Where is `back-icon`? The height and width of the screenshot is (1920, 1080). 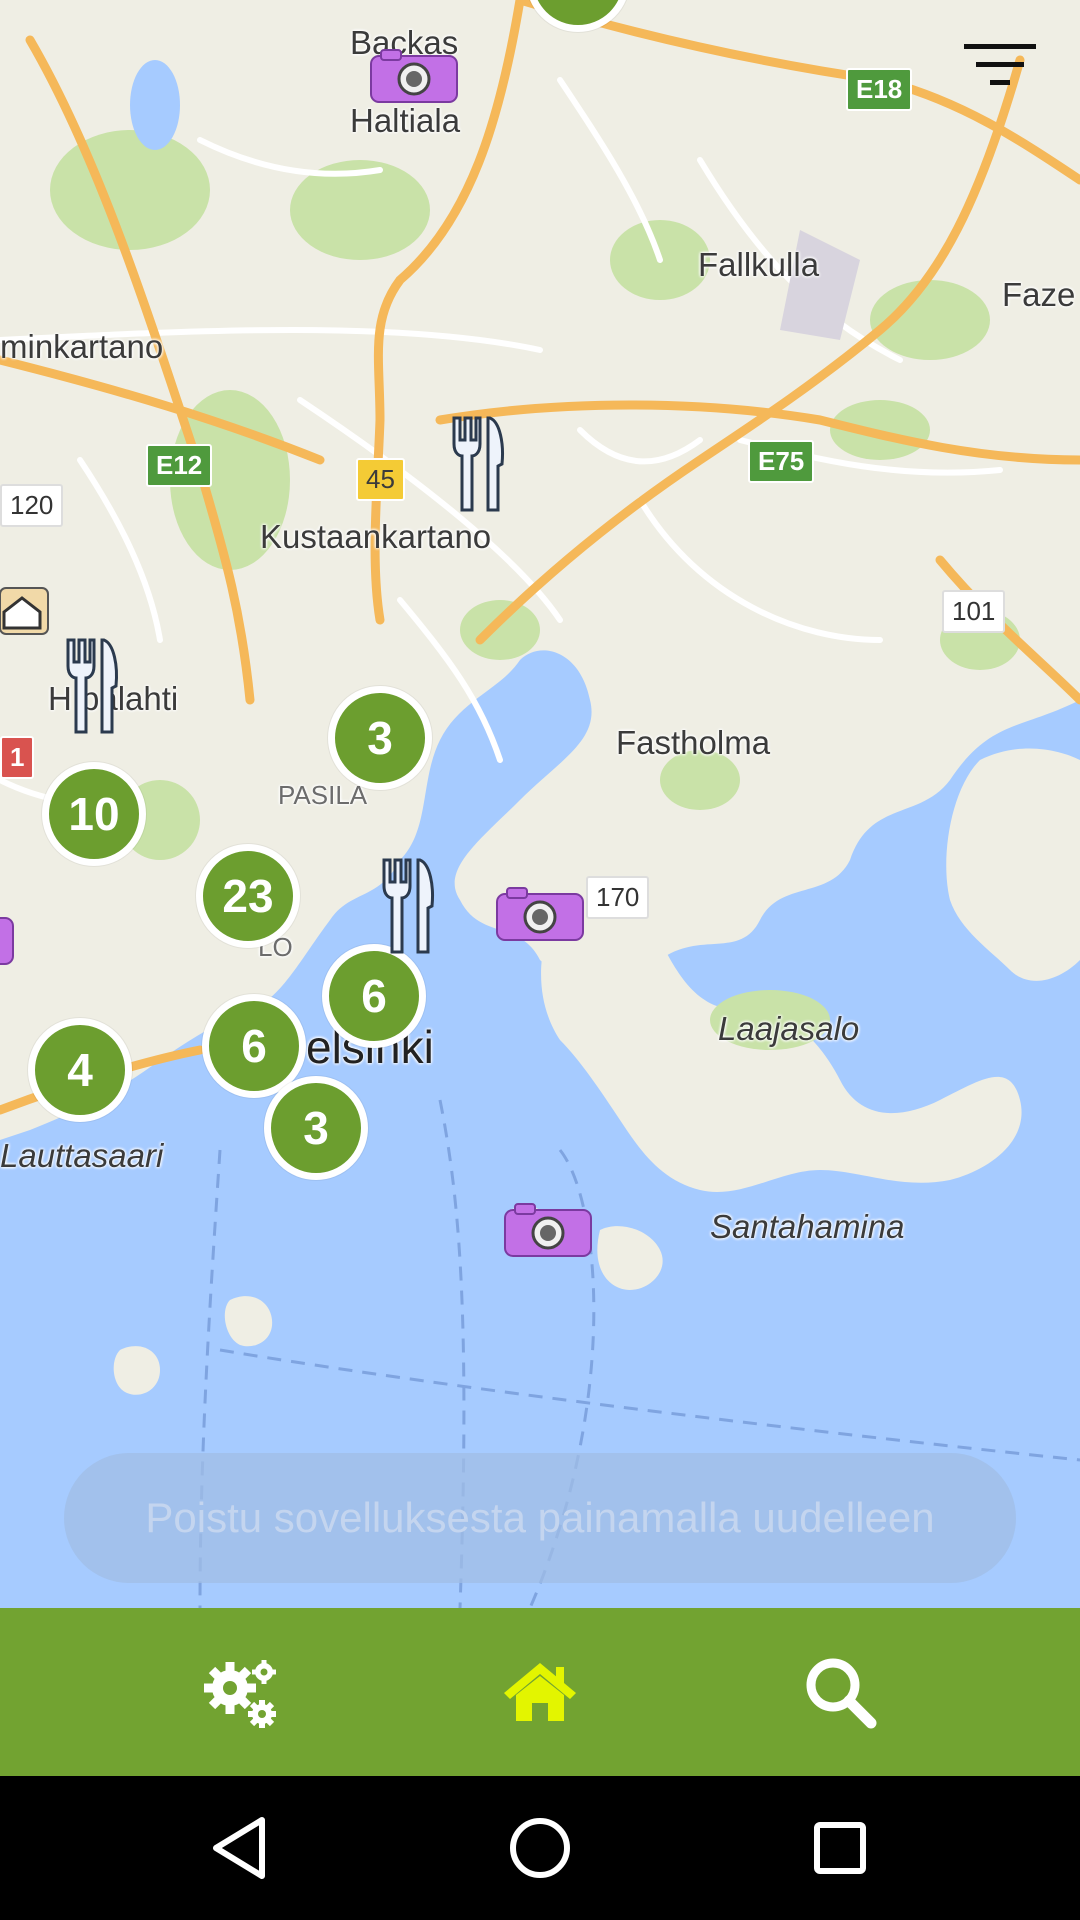 back-icon is located at coordinates (239, 1848).